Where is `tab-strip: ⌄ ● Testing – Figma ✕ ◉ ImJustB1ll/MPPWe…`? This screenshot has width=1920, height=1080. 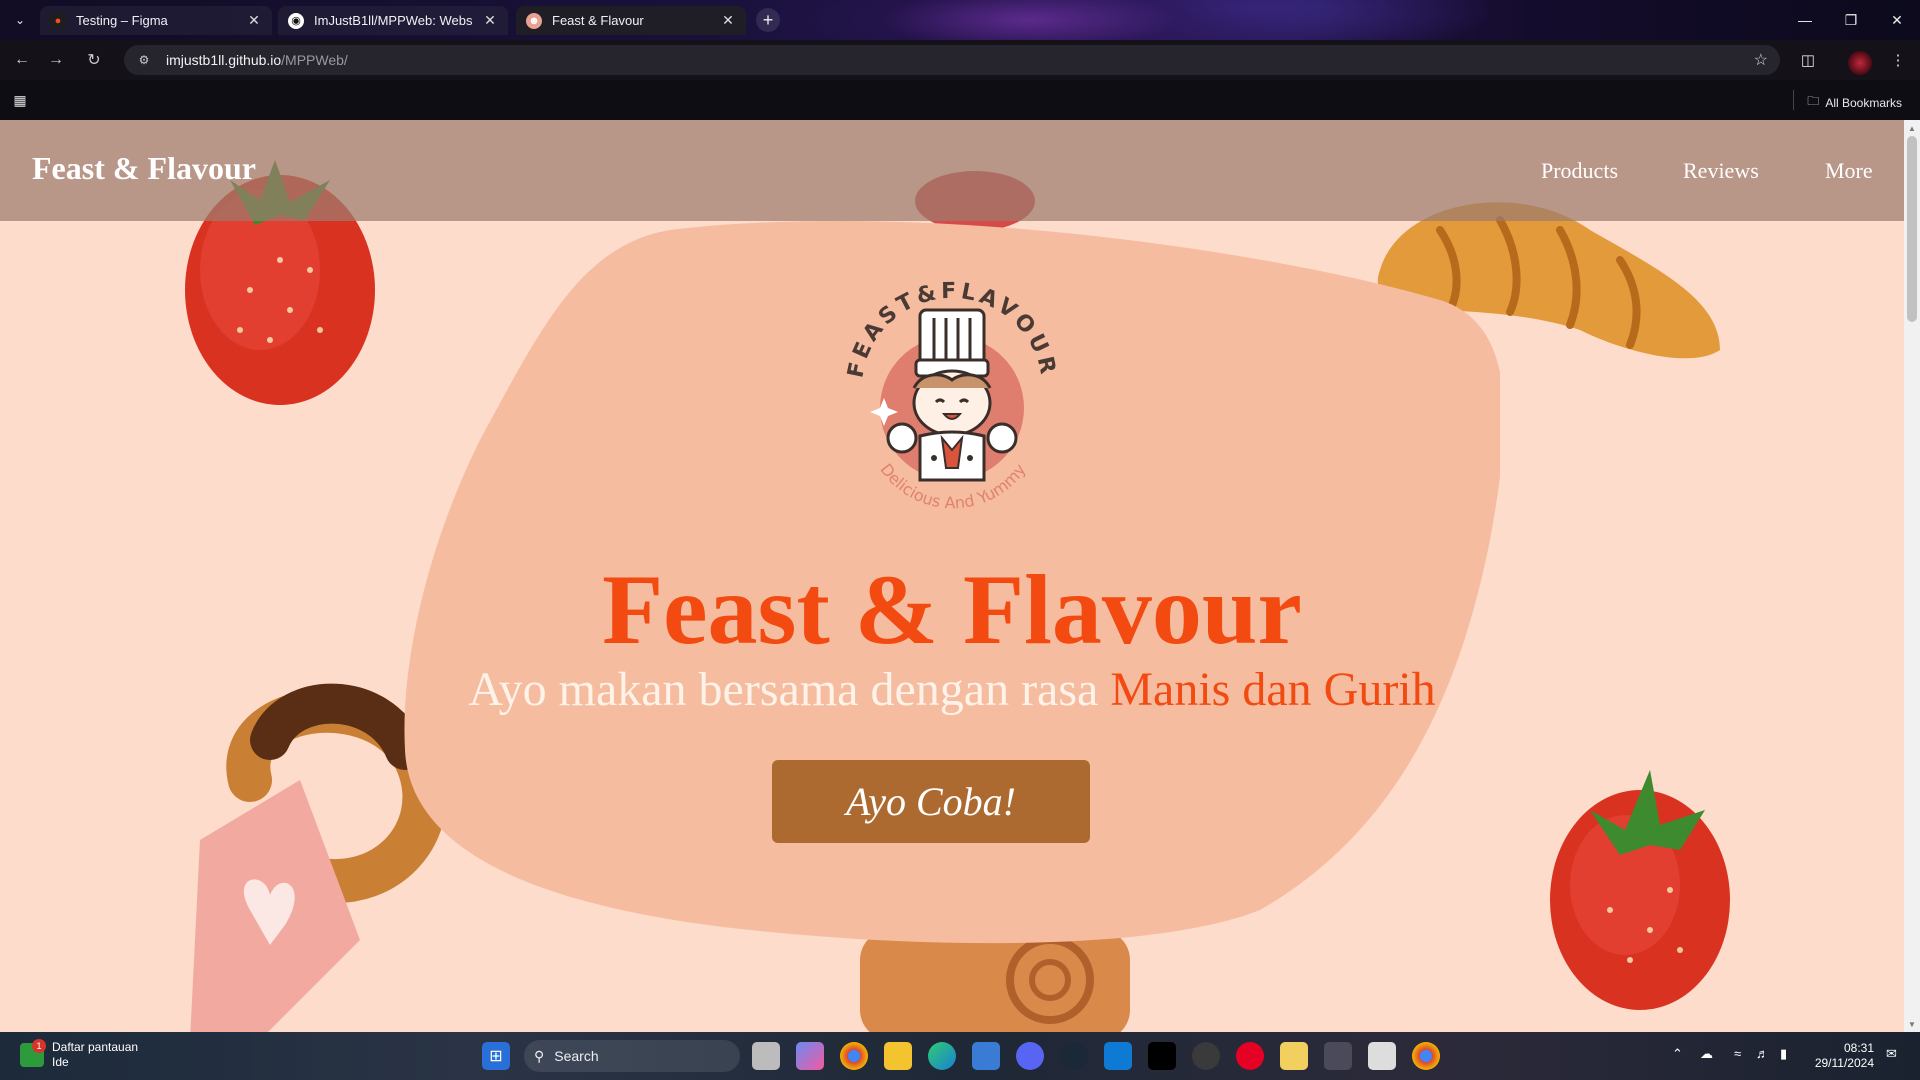 tab-strip: ⌄ ● Testing – Figma ✕ ◉ ImJustB1ll/MPPWe… is located at coordinates (960, 20).